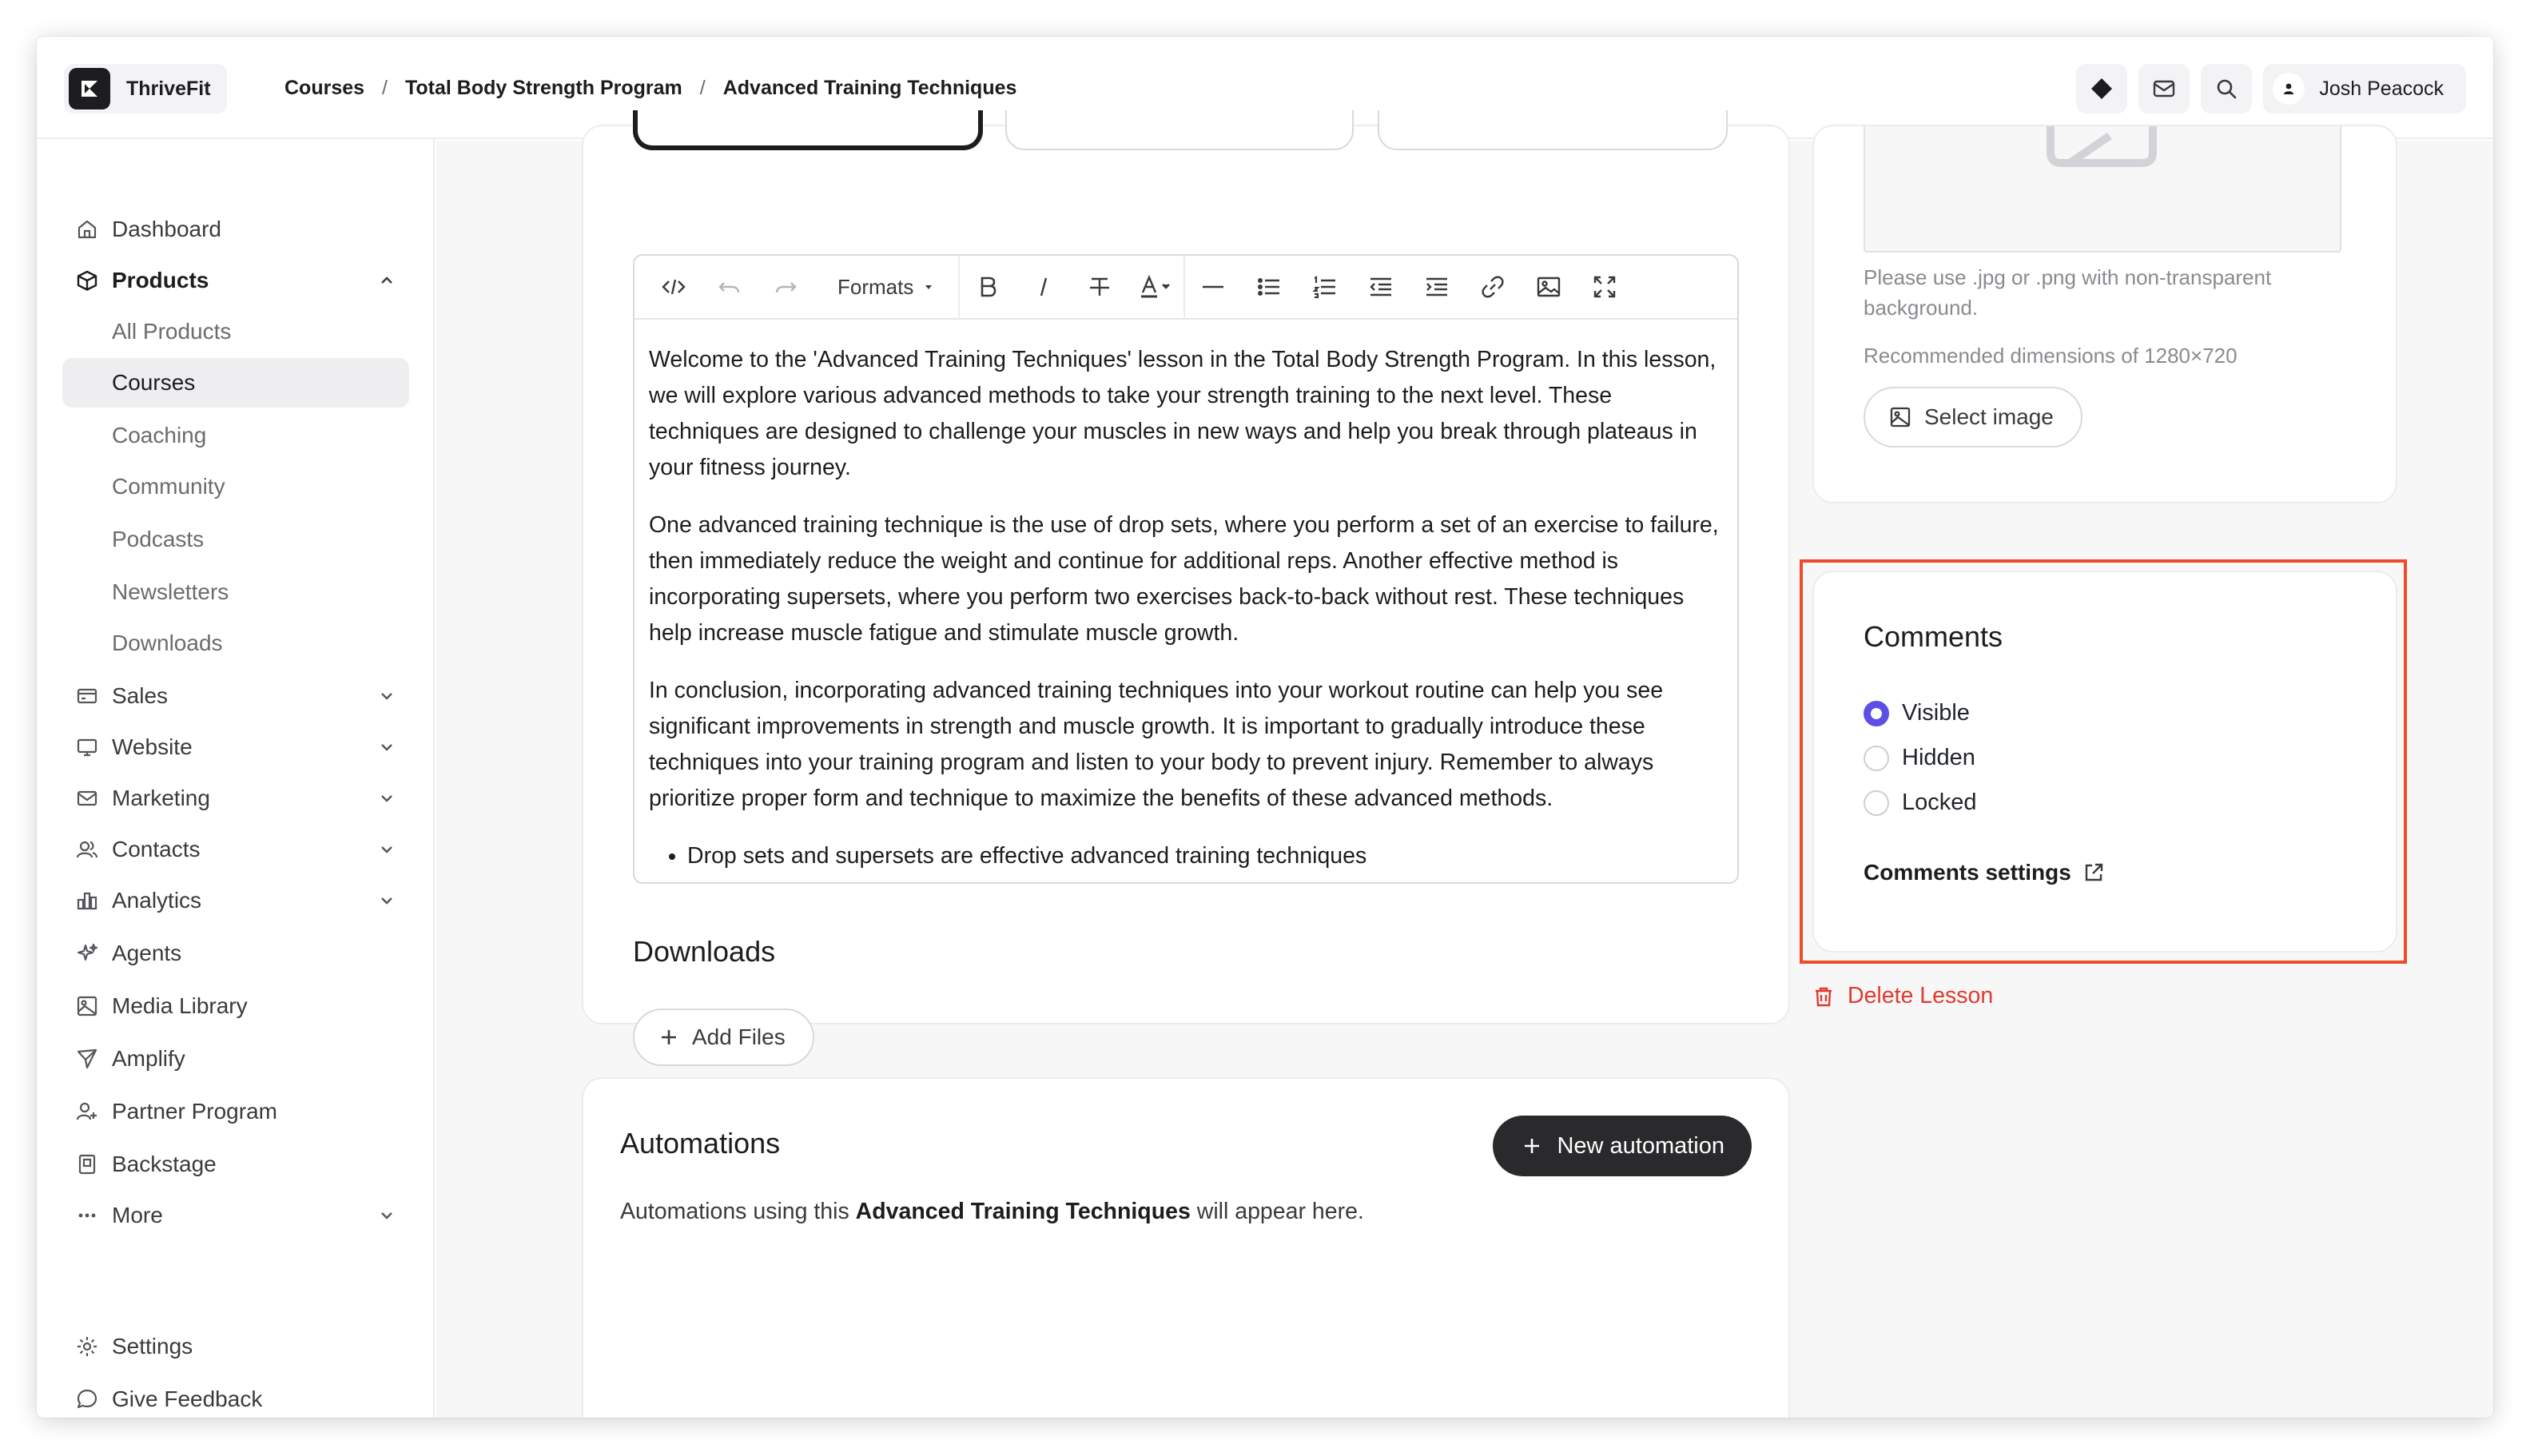 Image resolution: width=2530 pixels, height=1456 pixels. Describe the element at coordinates (704, 951) in the screenshot. I see `downloads-title: Downloads` at that location.